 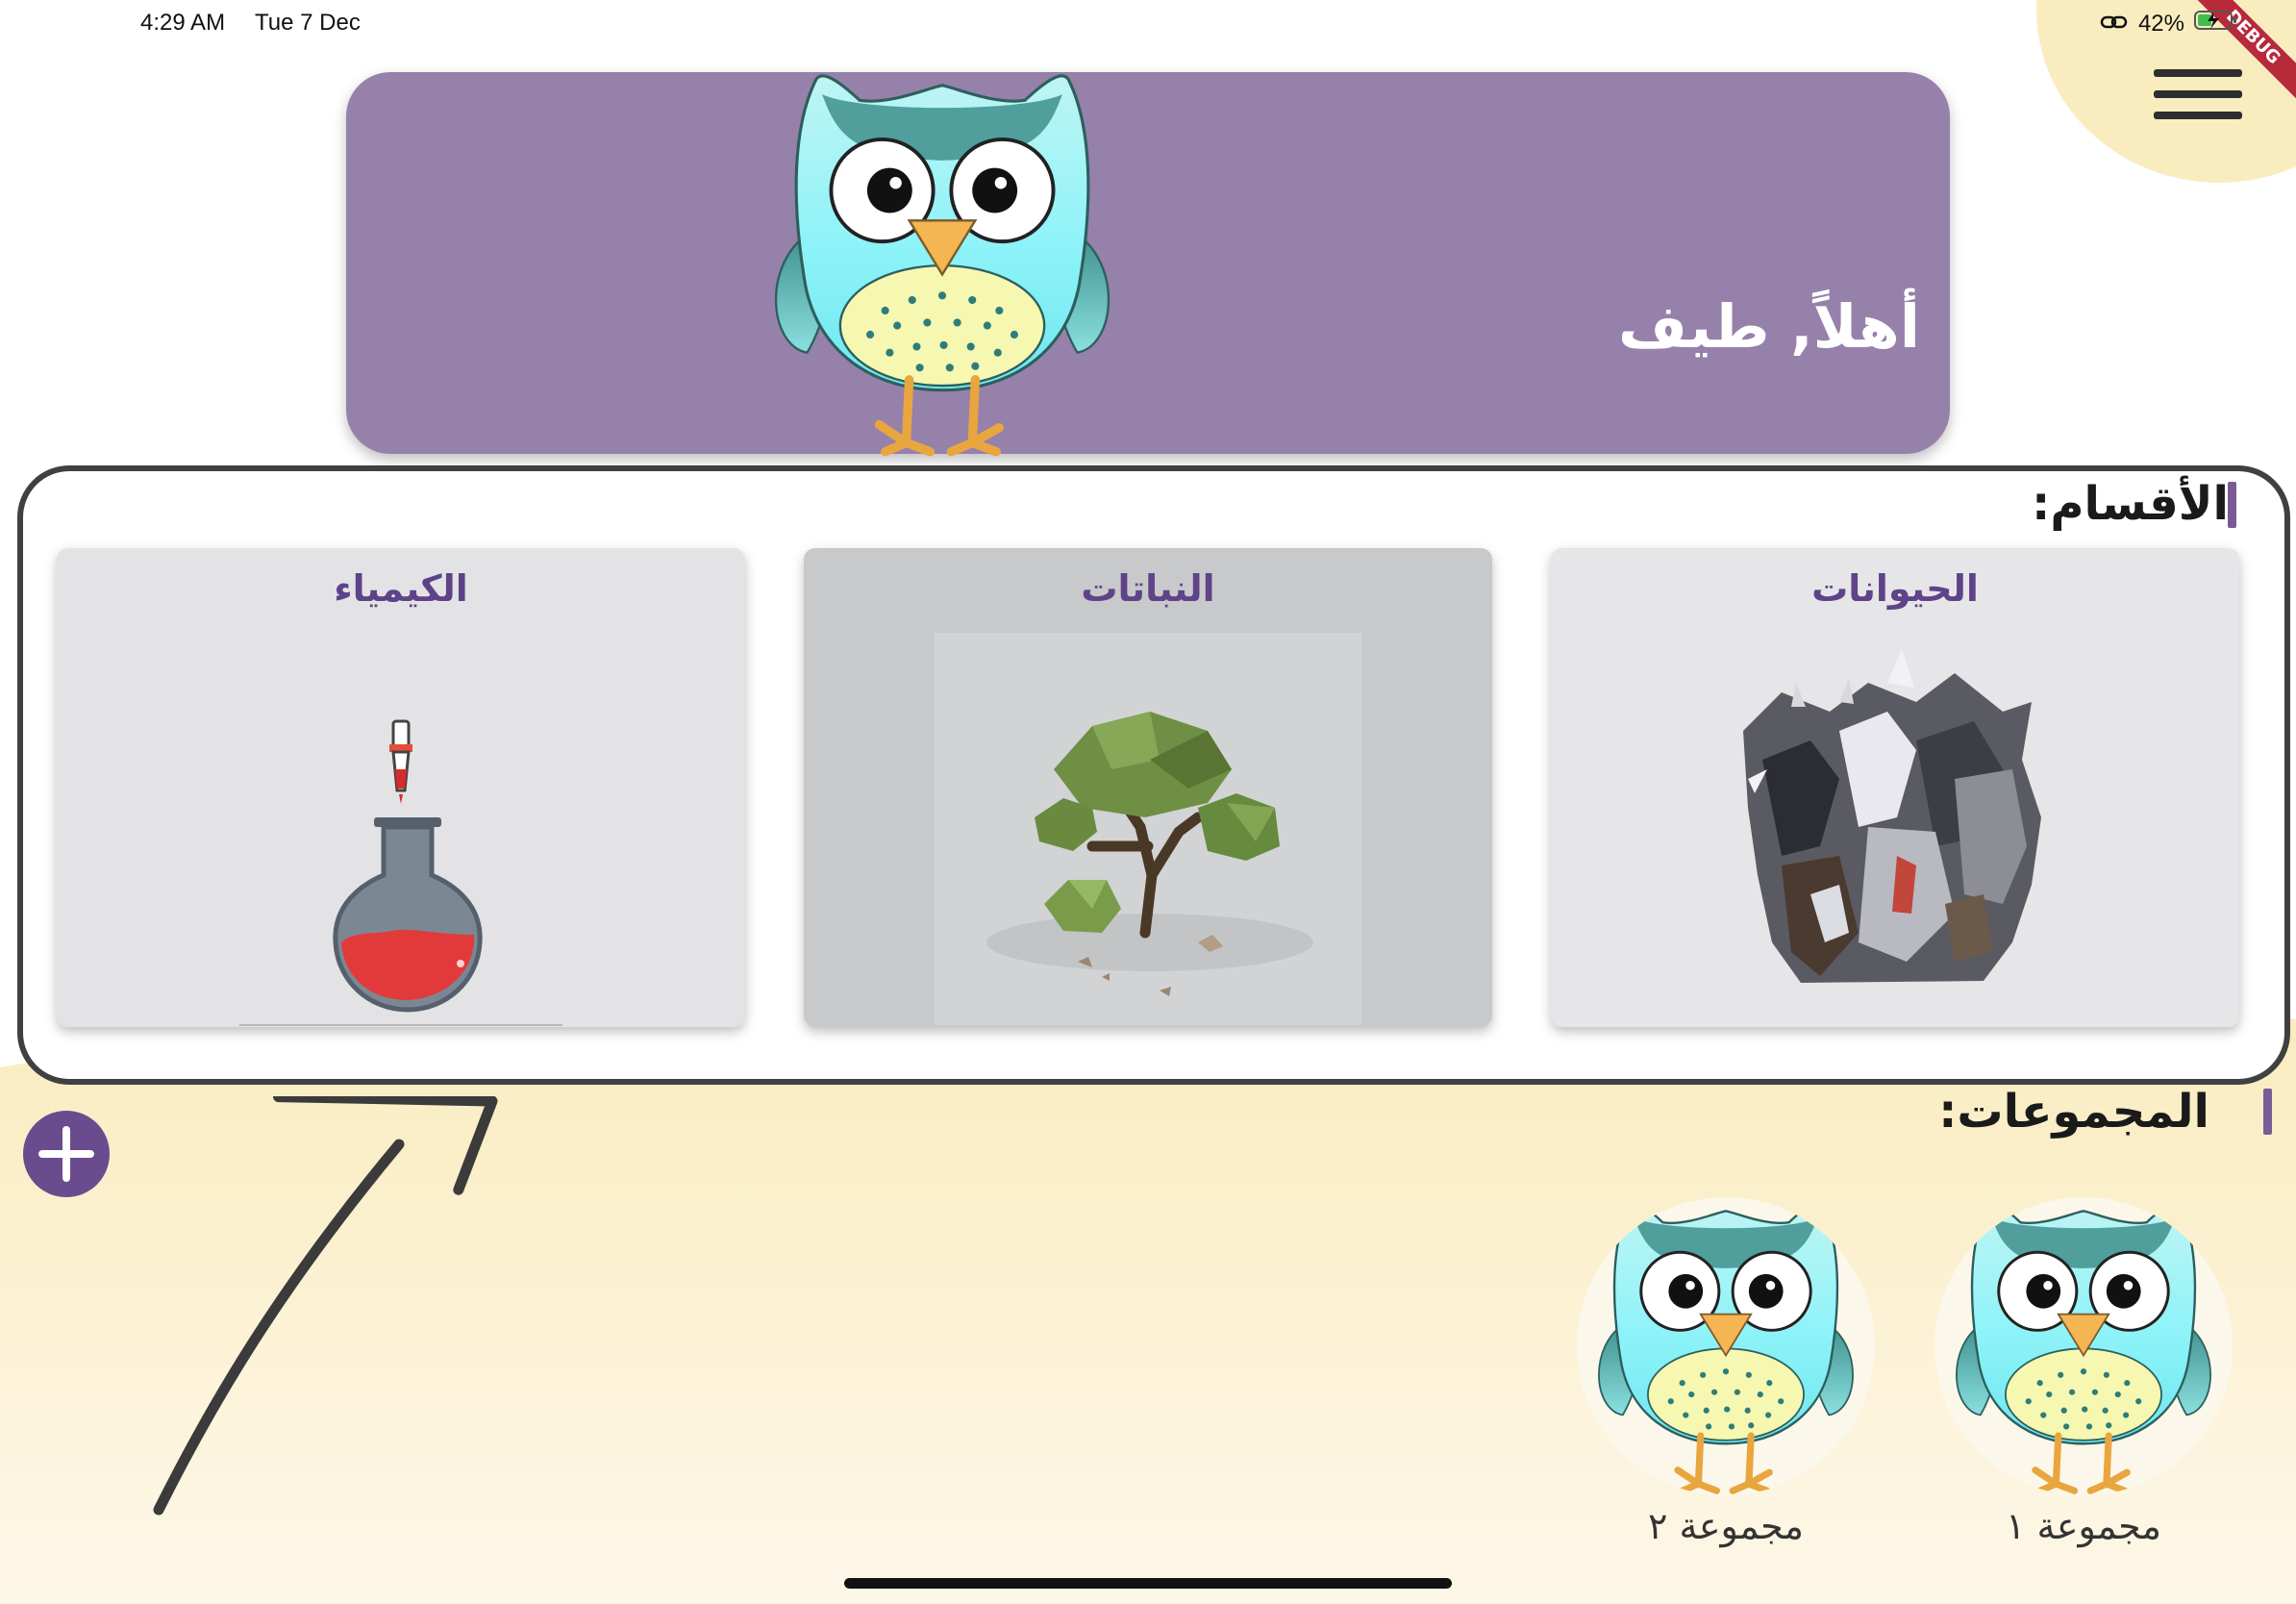 What do you see at coordinates (401, 588) in the screenshot?
I see `category-card-title: الكيمياء` at bounding box center [401, 588].